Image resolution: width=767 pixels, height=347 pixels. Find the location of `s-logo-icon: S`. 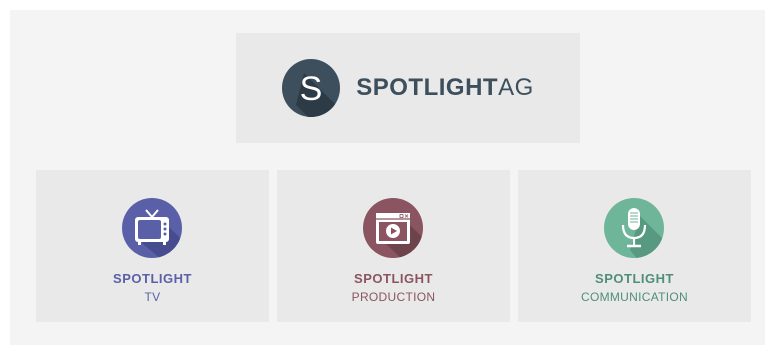

s-logo-icon: S is located at coordinates (311, 88).